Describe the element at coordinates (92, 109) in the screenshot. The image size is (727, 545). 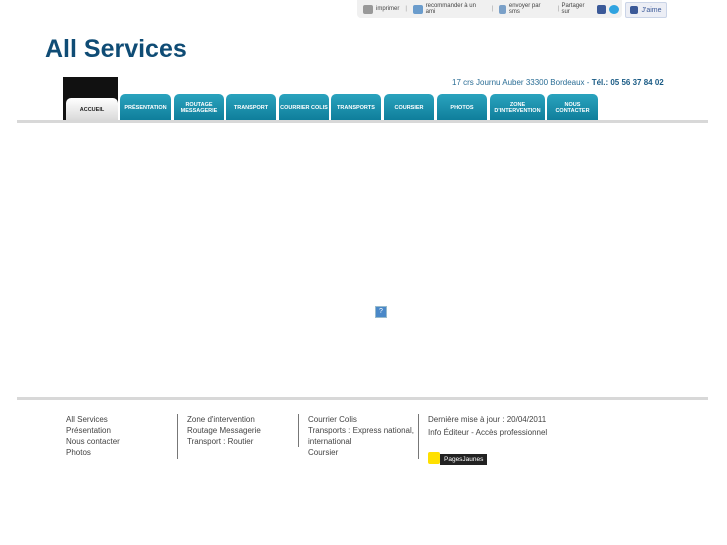
I see `tab-accueil: ACCUEIL` at that location.